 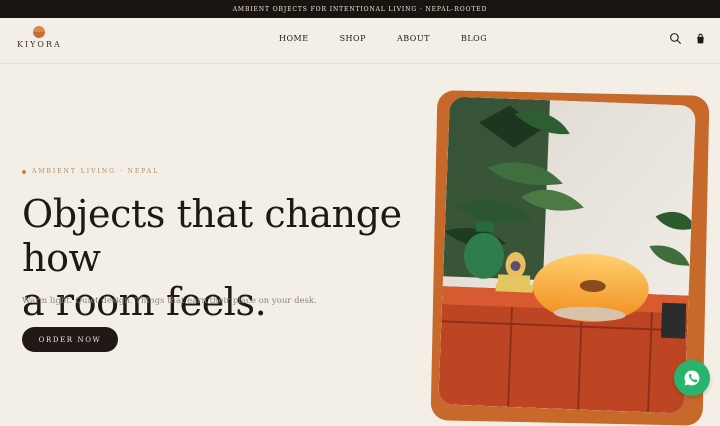 What do you see at coordinates (39, 32) in the screenshot?
I see `logo-mark-icon` at bounding box center [39, 32].